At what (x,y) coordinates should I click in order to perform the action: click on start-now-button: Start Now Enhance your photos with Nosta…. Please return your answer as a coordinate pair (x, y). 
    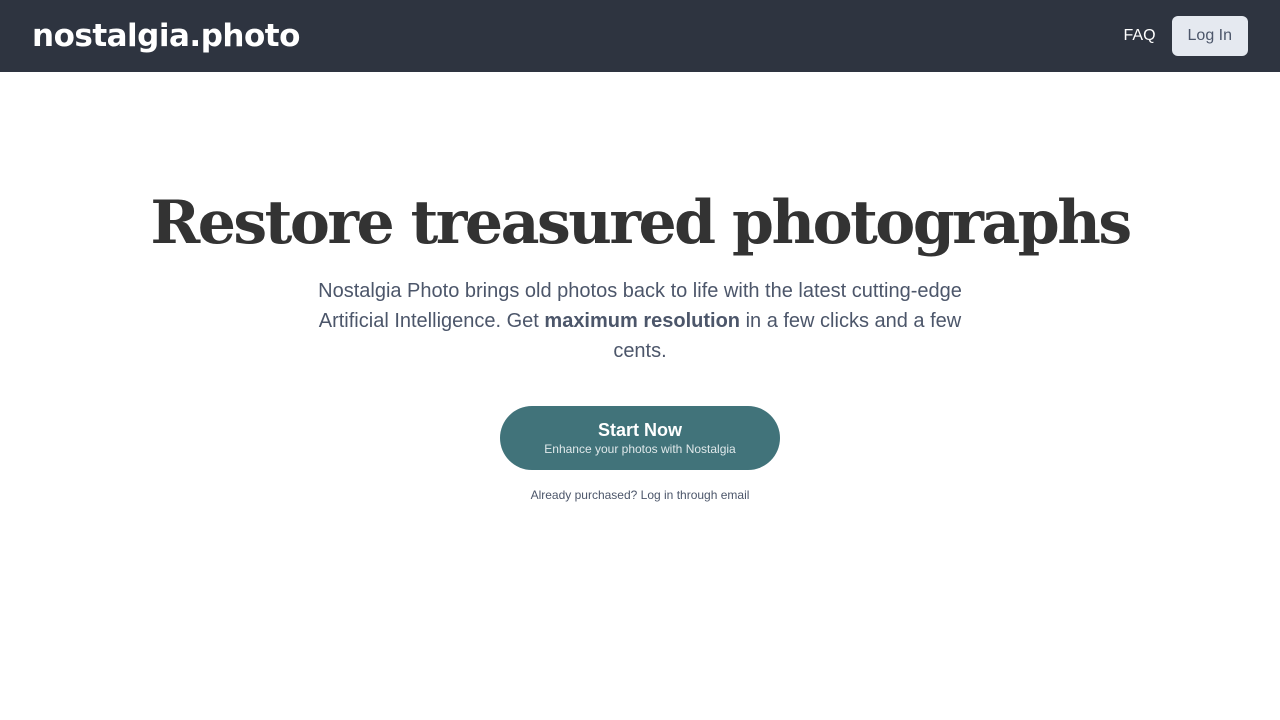
    Looking at the image, I should click on (640, 438).